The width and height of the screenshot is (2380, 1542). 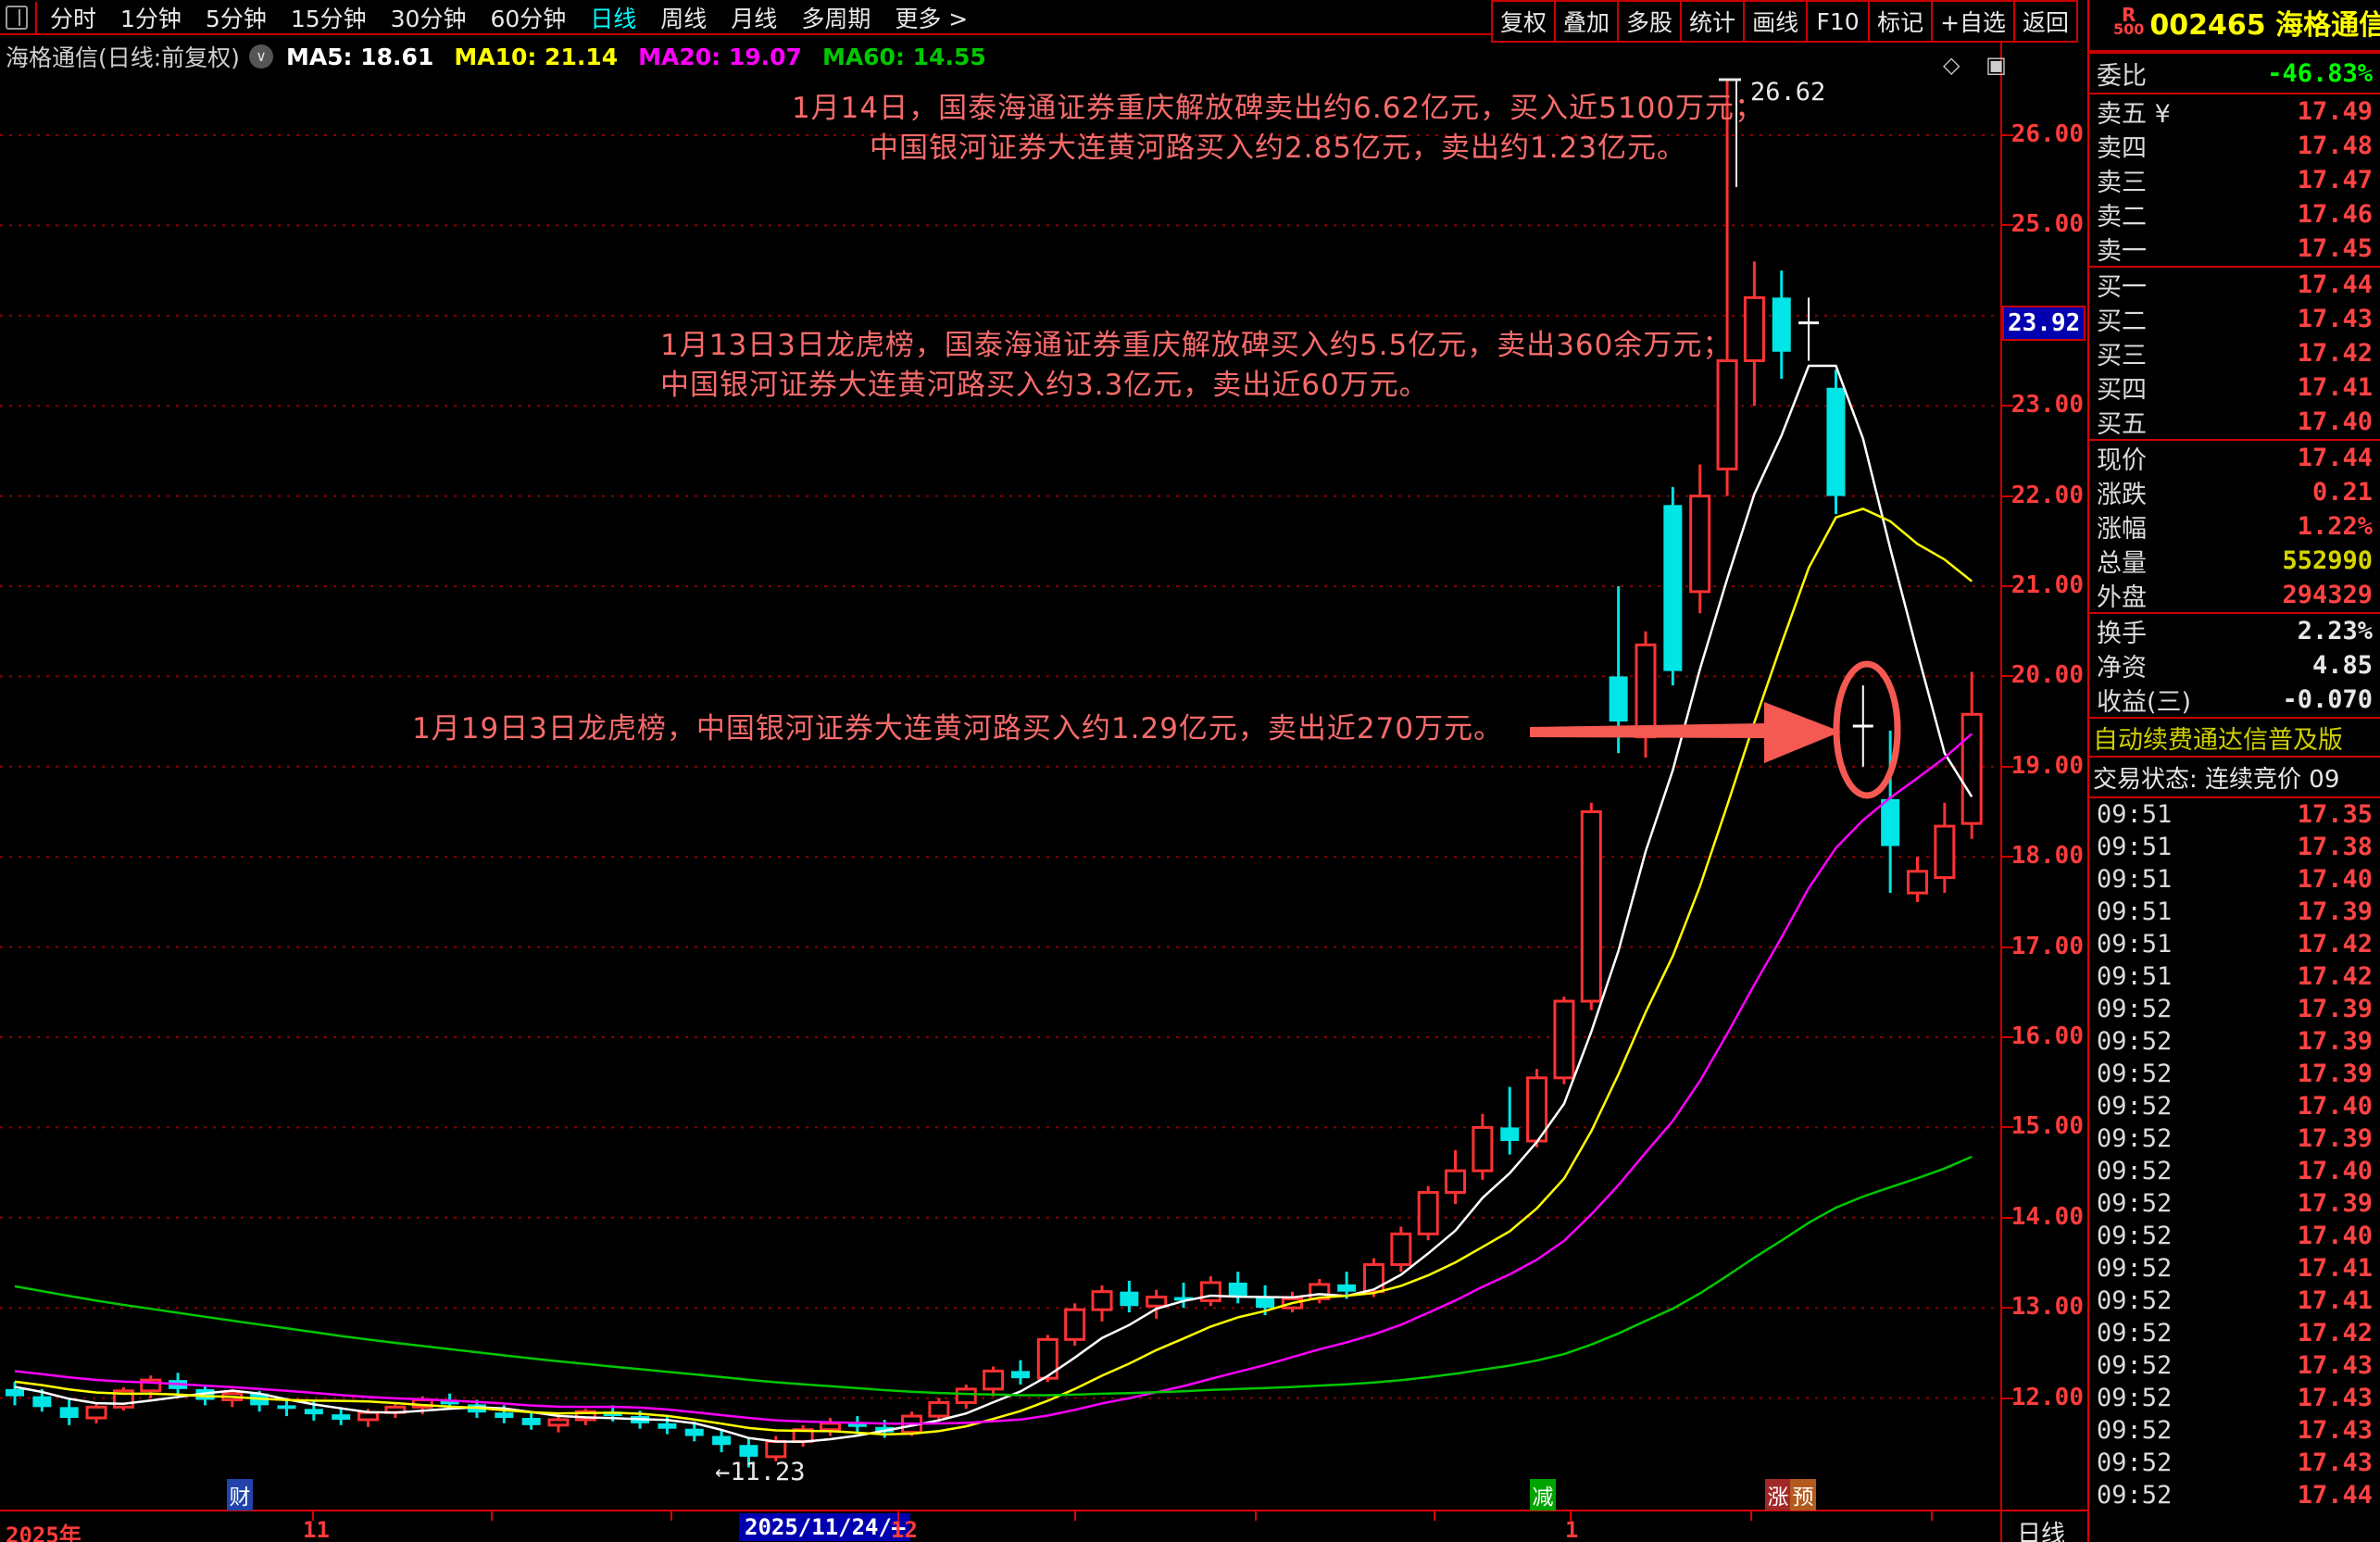 What do you see at coordinates (1543, 1495) in the screenshot?
I see `event-flag-减: 减` at bounding box center [1543, 1495].